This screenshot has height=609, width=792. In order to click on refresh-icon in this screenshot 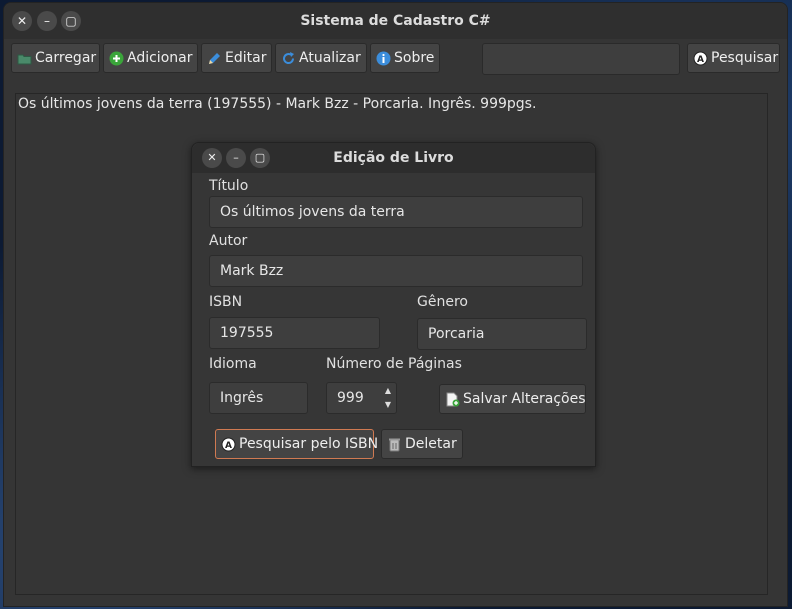, I will do `click(288, 58)`.